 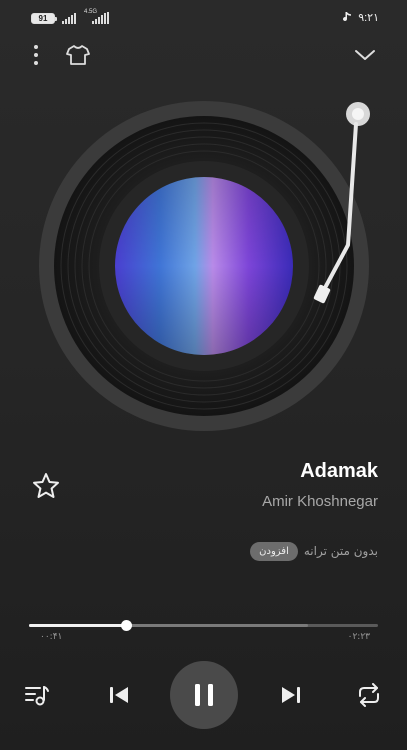 I want to click on pause-button, so click(x=204, y=695).